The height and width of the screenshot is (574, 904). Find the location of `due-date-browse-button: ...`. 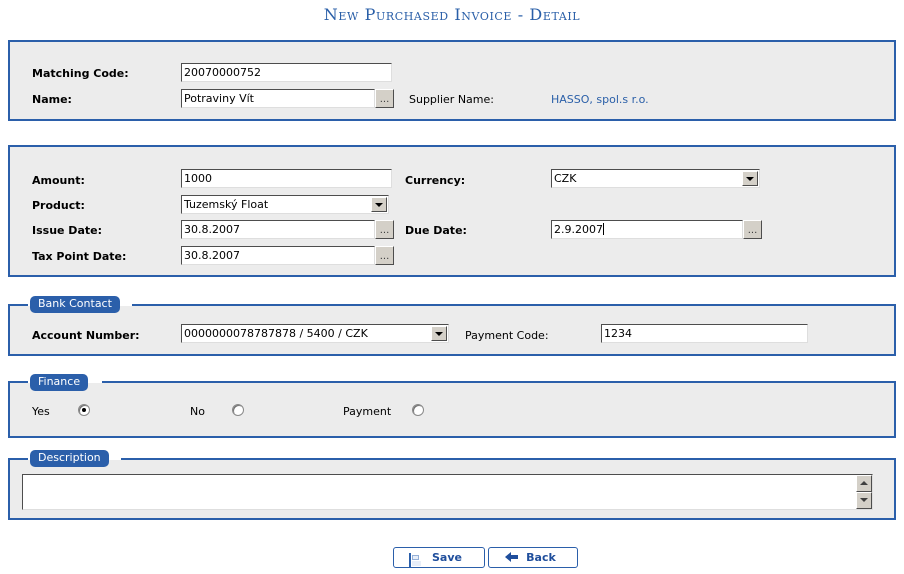

due-date-browse-button: ... is located at coordinates (752, 229).